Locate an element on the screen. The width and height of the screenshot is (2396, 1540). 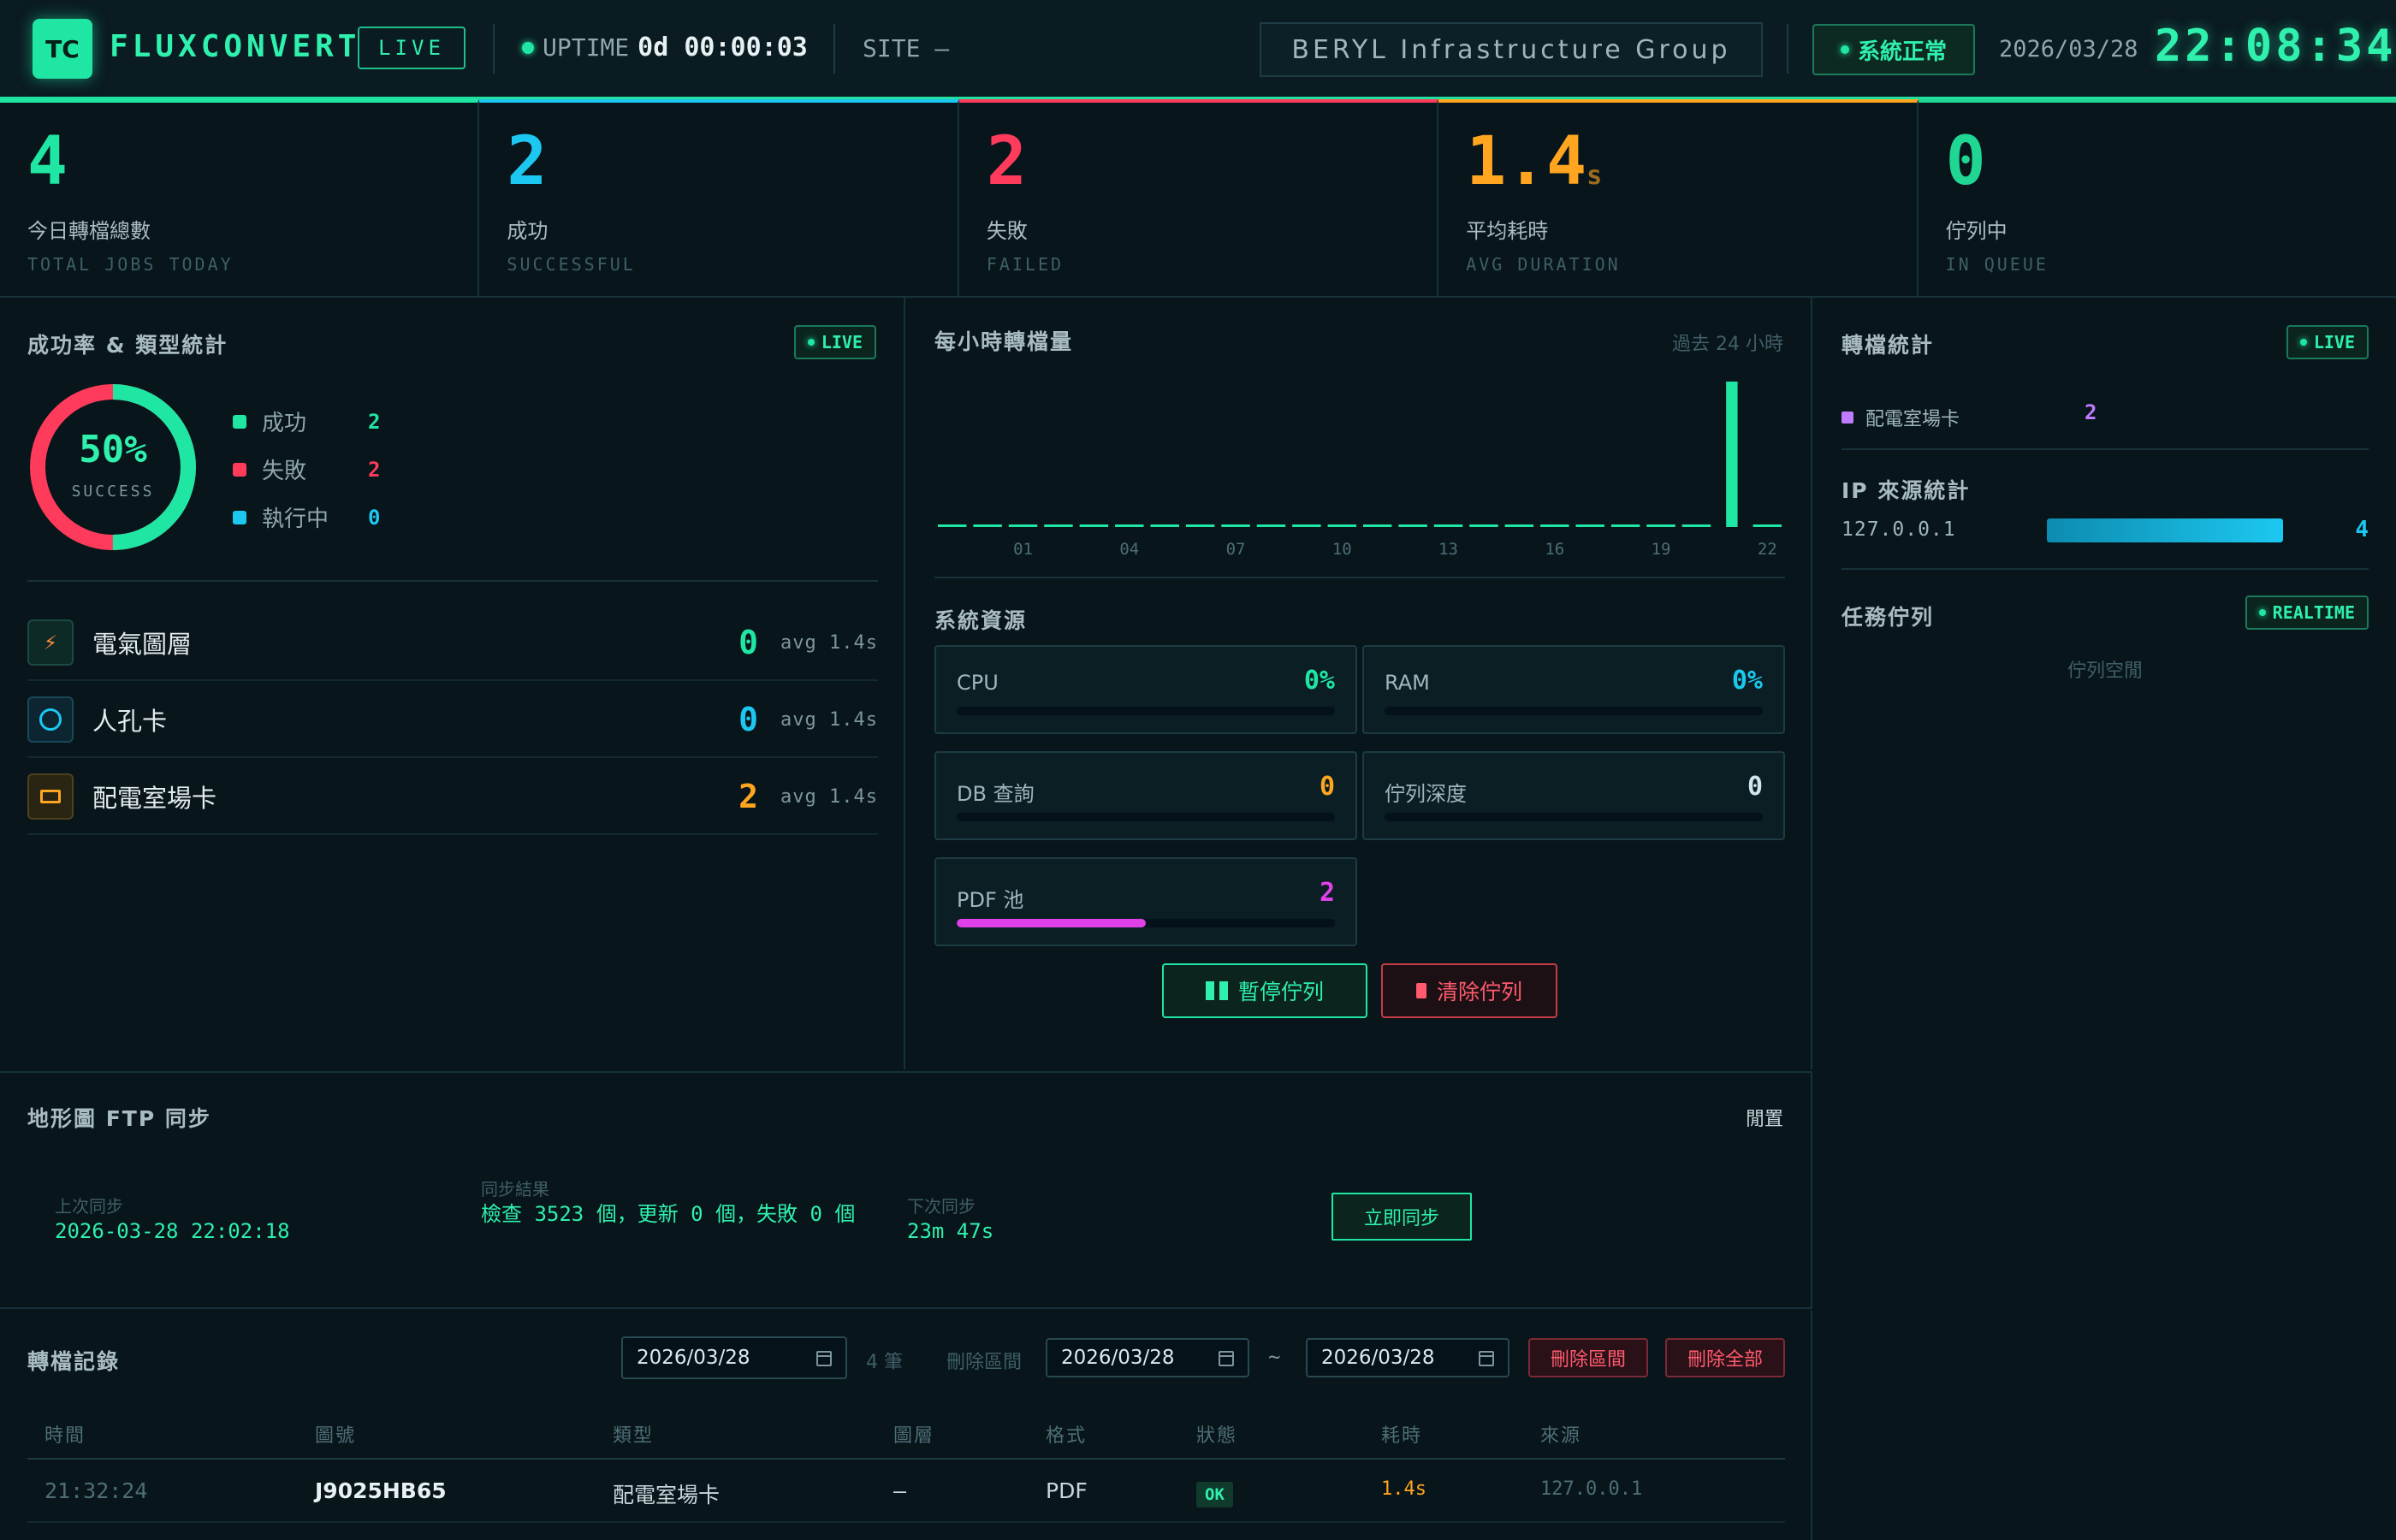
success-rate-label: SUCCESS is located at coordinates (113, 491).